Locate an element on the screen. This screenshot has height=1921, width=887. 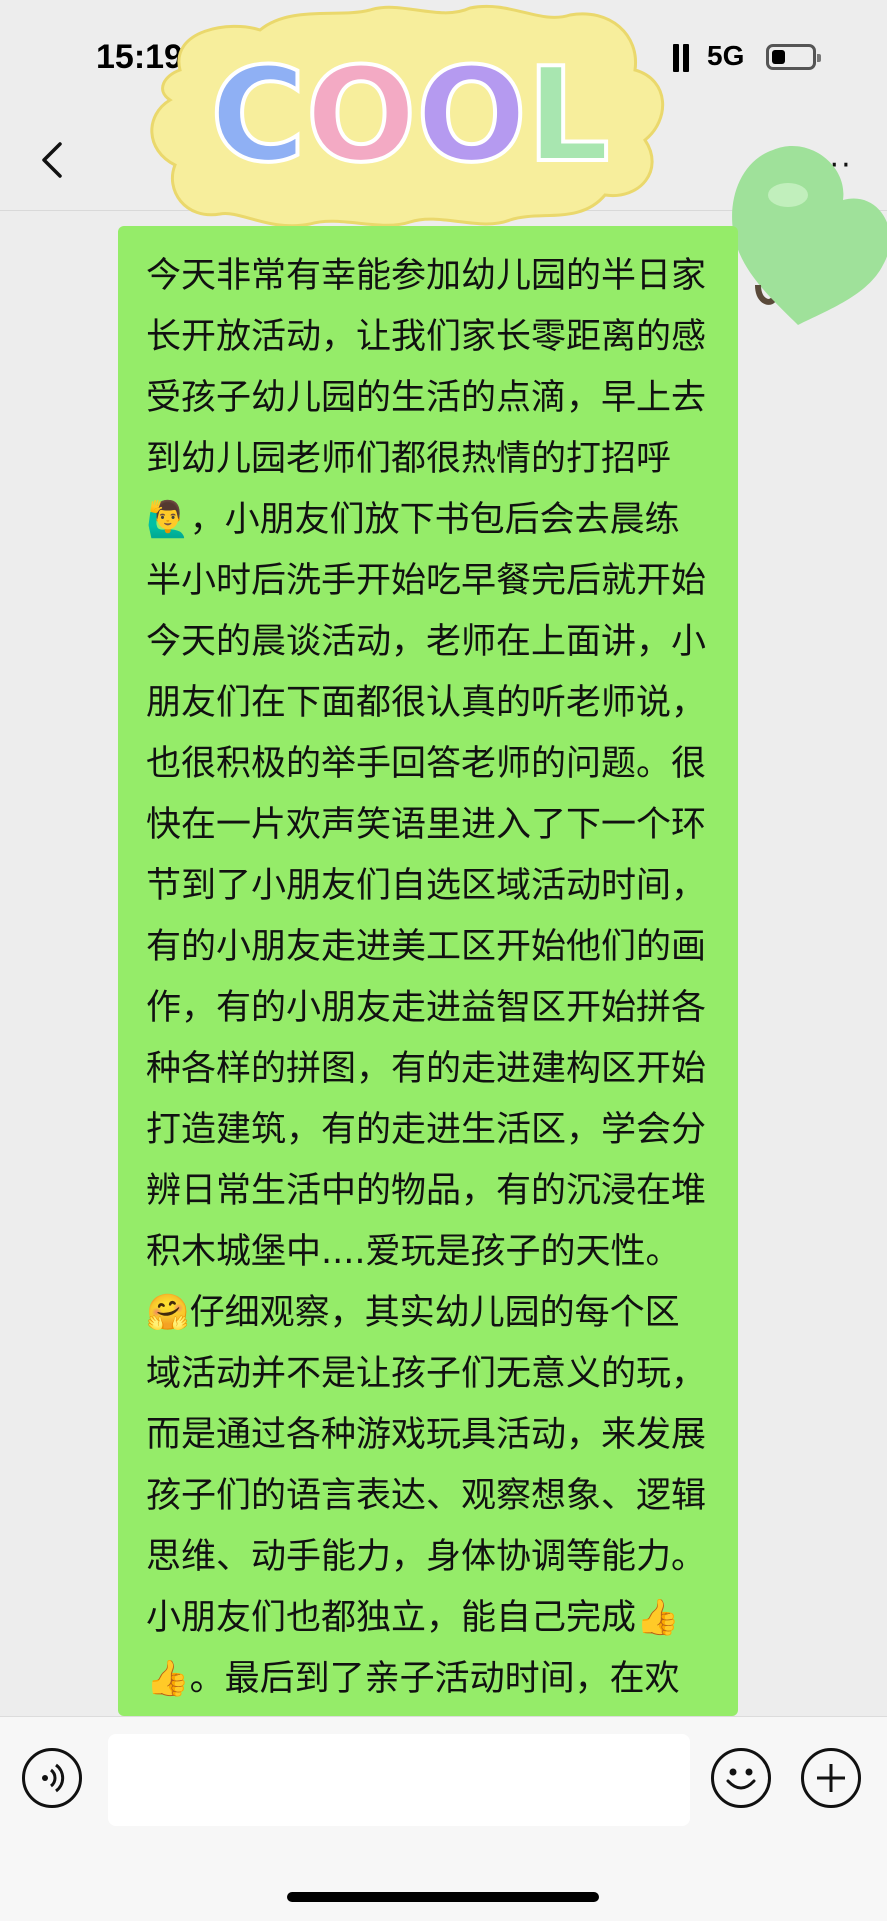
back-icon is located at coordinates (54, 160).